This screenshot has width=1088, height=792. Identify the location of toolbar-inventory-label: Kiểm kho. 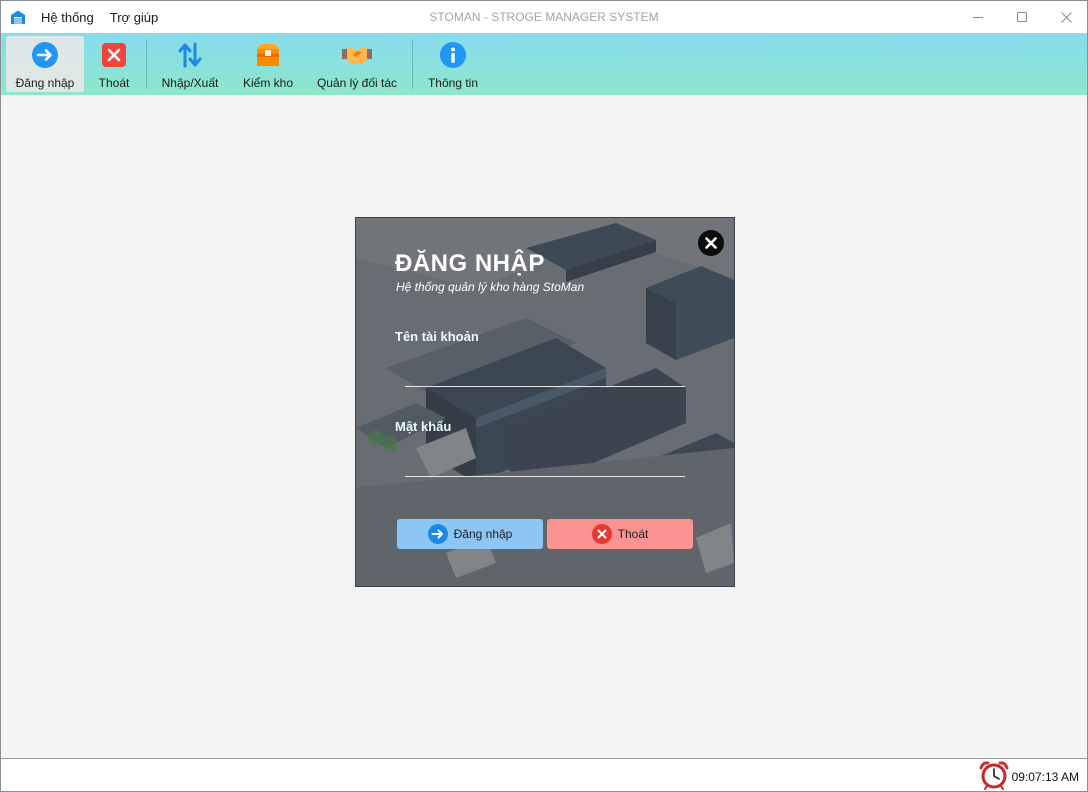
(268, 83).